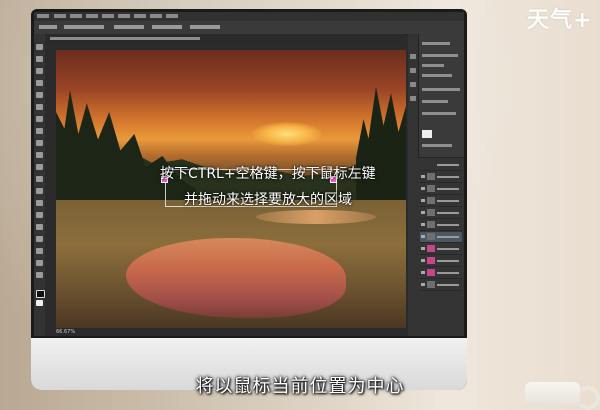 The height and width of the screenshot is (410, 600). I want to click on zoom-level: 66.67%, so click(65, 332).